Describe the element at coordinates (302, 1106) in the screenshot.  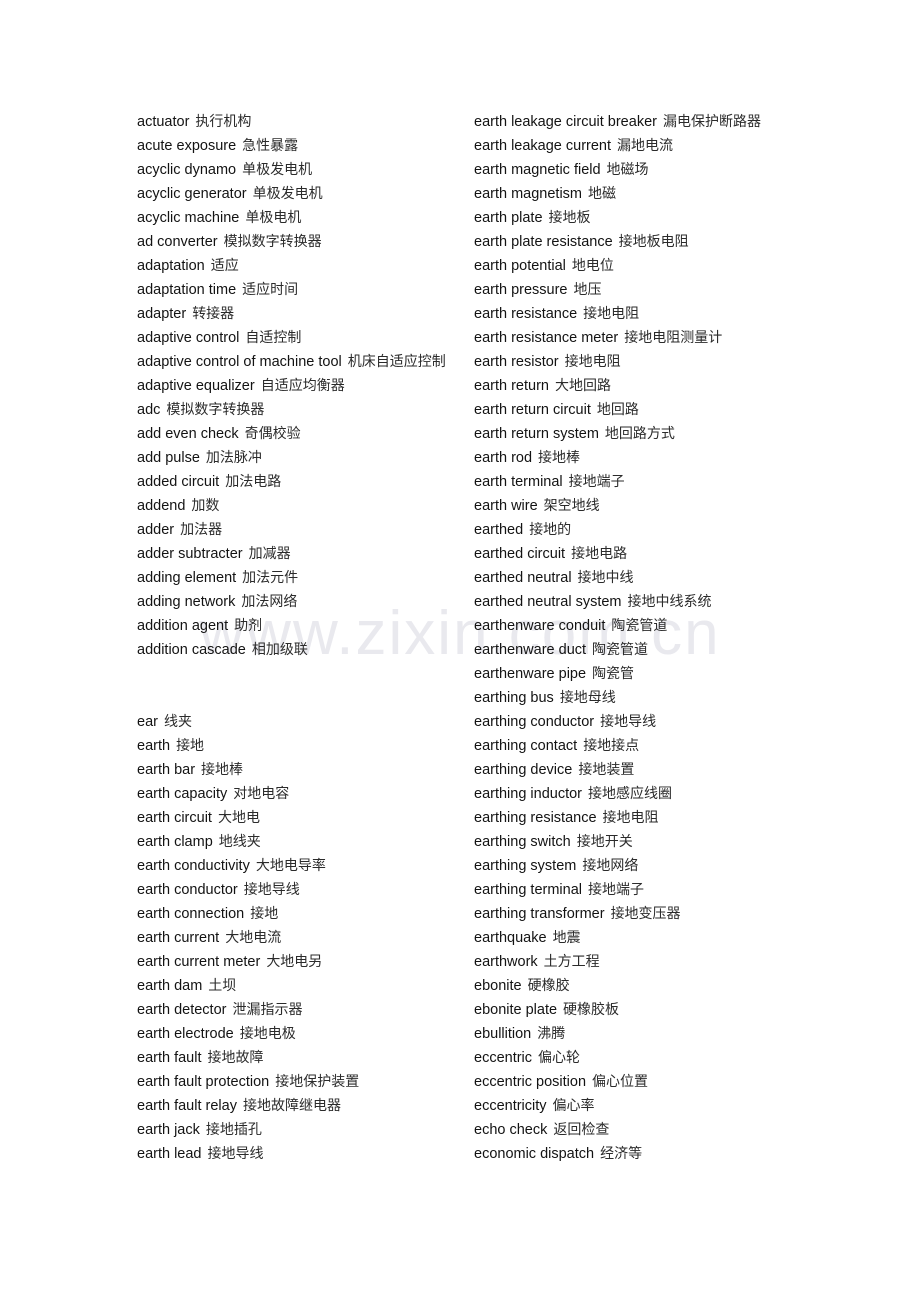
I see `glossary-entry: earth fault relay 接地故障继电器` at that location.